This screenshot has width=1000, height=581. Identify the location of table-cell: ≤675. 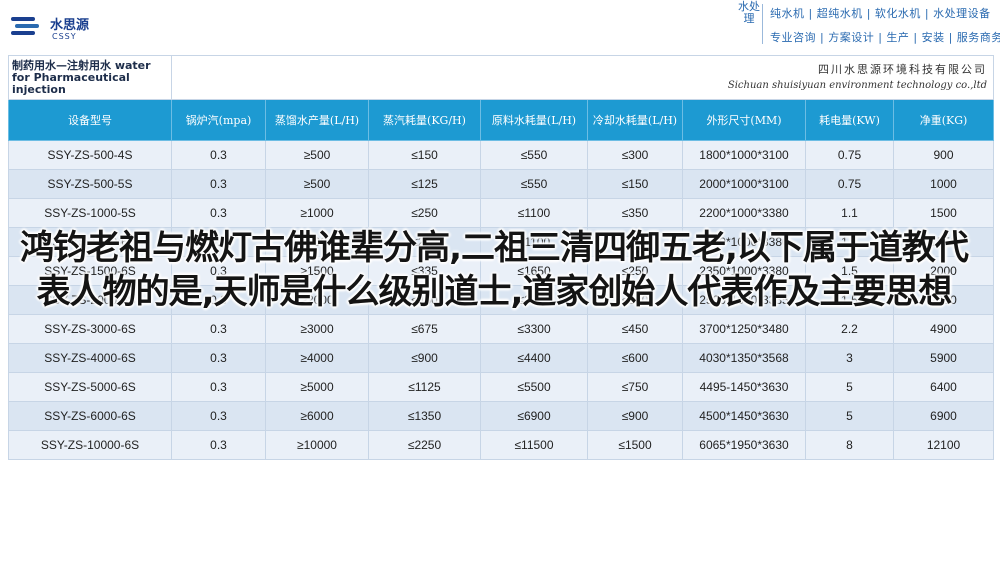
(424, 329).